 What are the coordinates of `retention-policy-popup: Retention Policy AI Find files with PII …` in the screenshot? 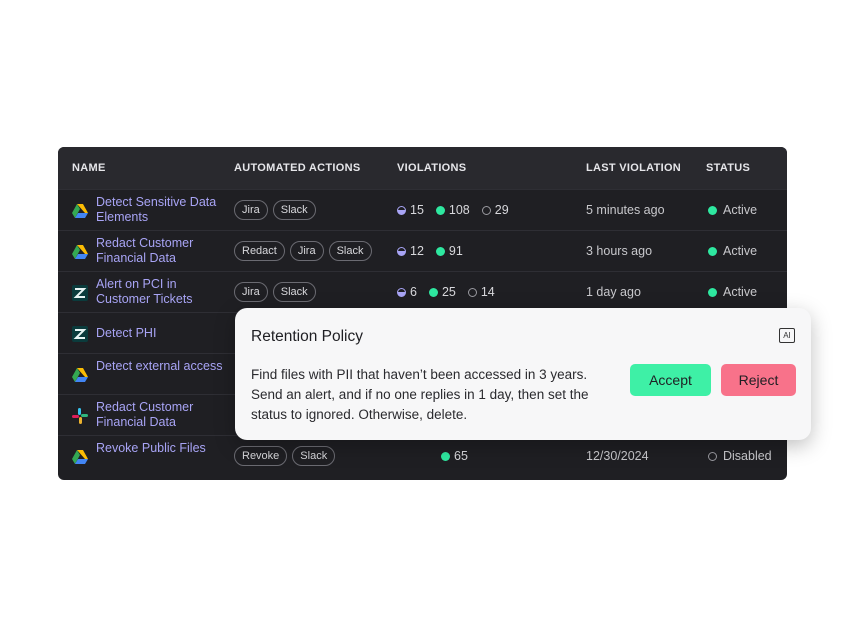 It's located at (523, 374).